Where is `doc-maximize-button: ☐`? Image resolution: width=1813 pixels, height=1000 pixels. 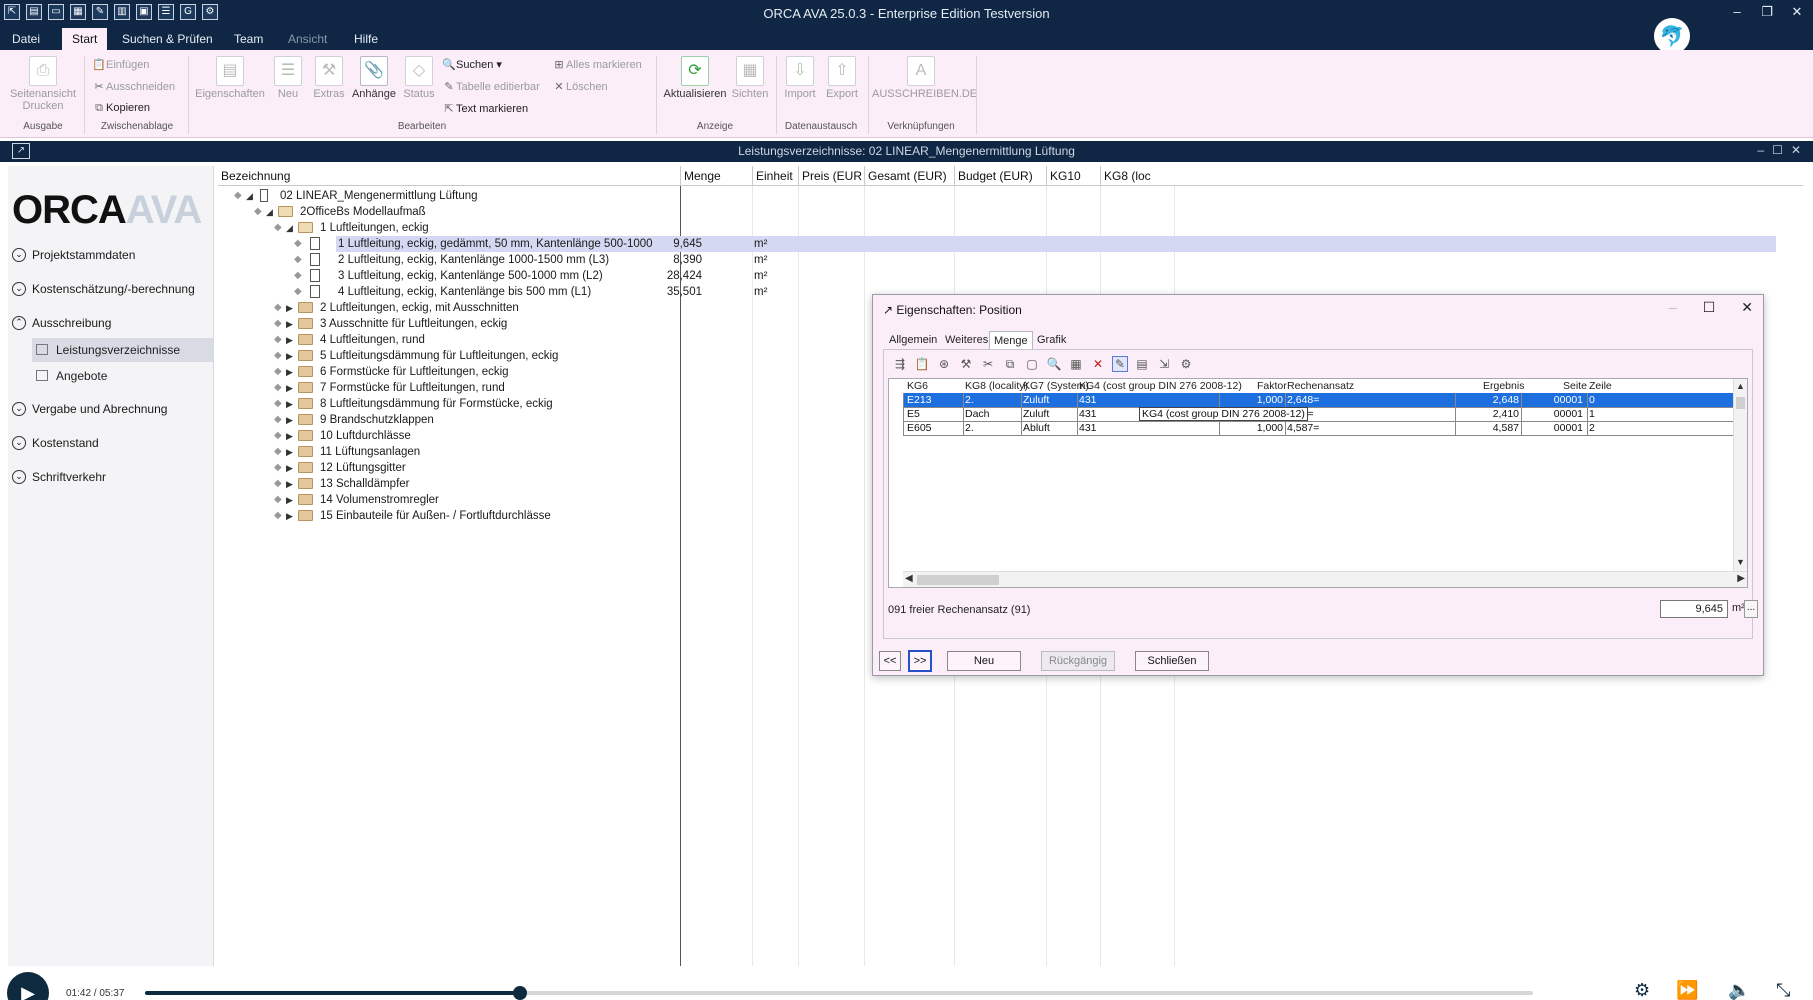 doc-maximize-button: ☐ is located at coordinates (1777, 150).